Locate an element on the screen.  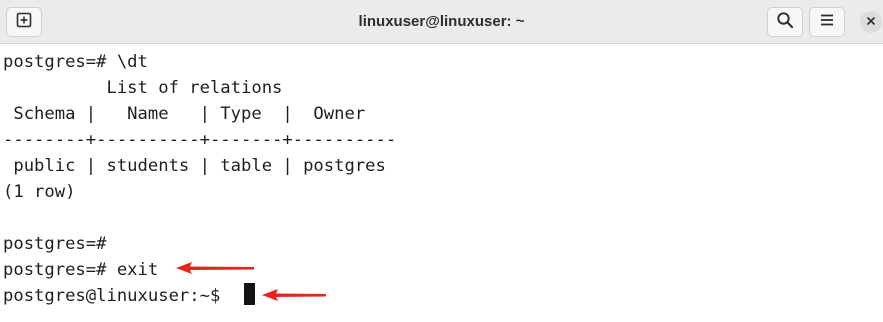
hamburger-menu-icon is located at coordinates (827, 22).